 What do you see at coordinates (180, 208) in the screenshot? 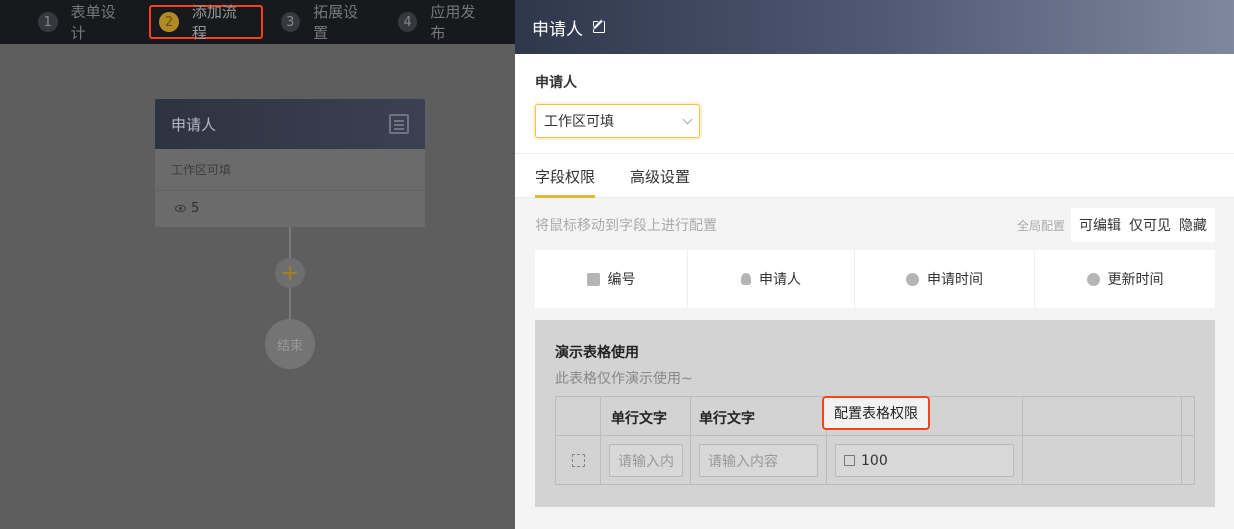
I see `eye-icon` at bounding box center [180, 208].